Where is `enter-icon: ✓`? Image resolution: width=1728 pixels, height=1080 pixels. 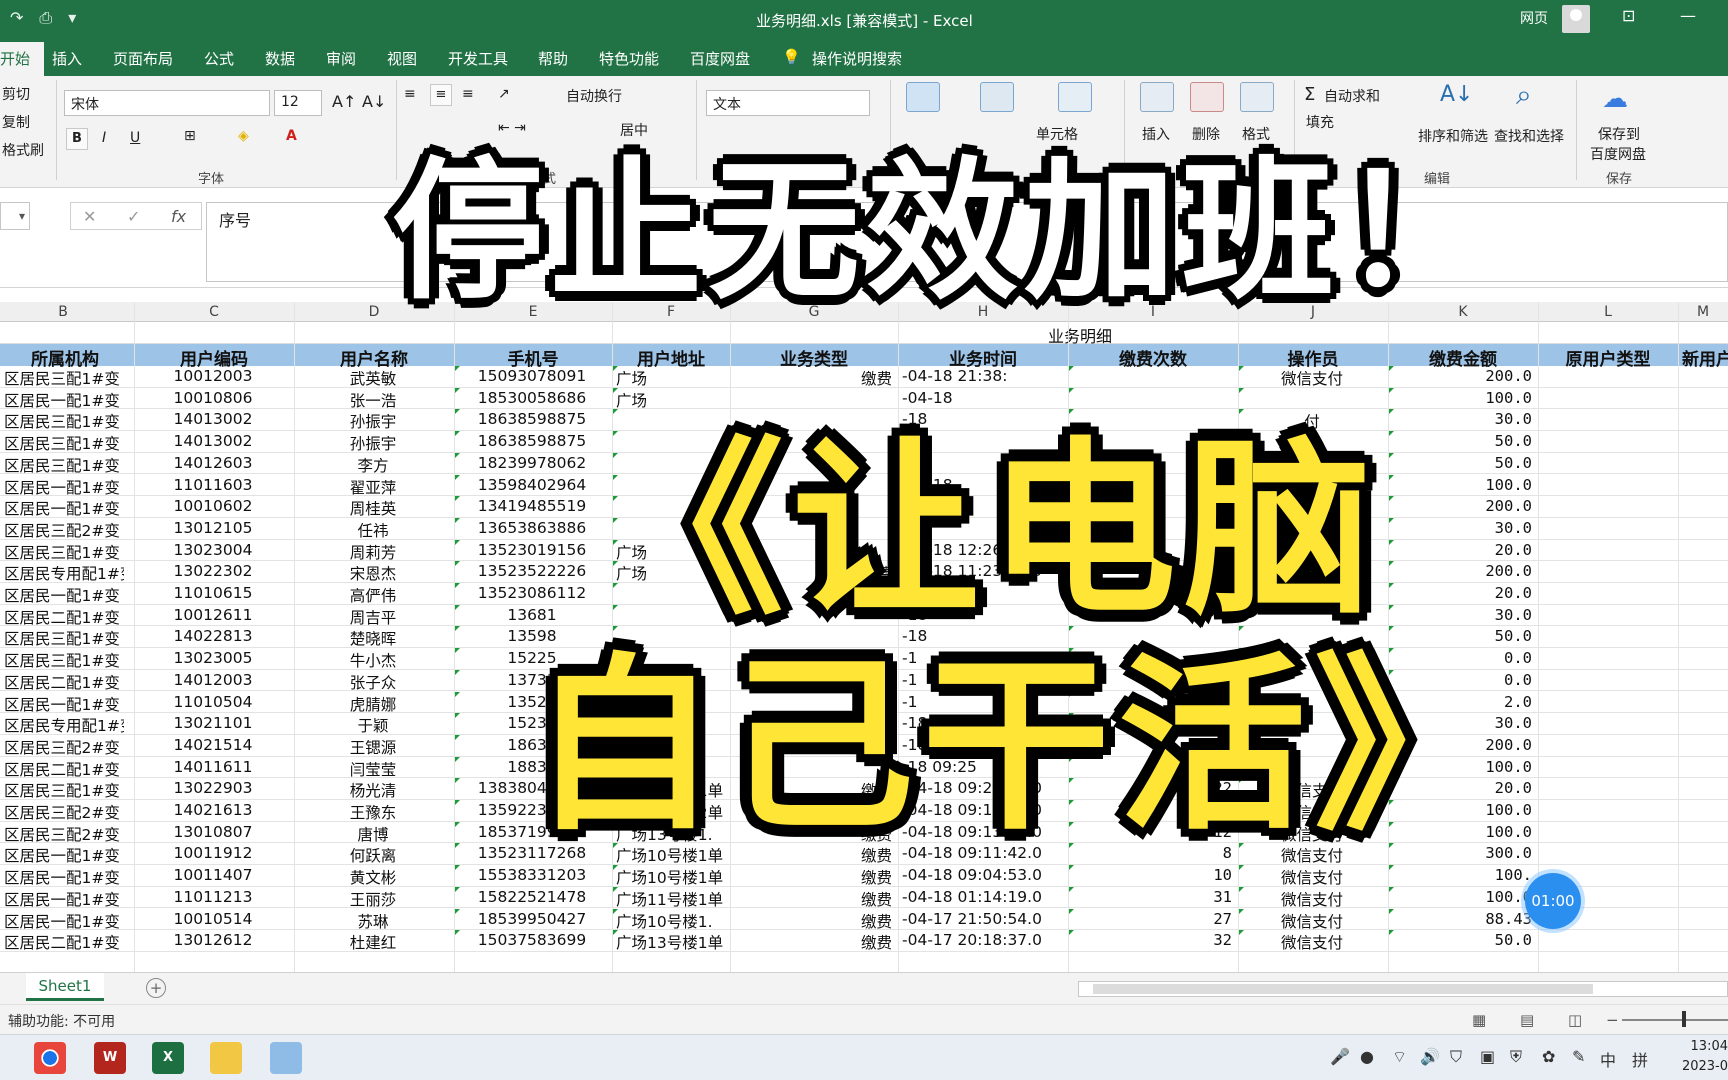 enter-icon: ✓ is located at coordinates (133, 216).